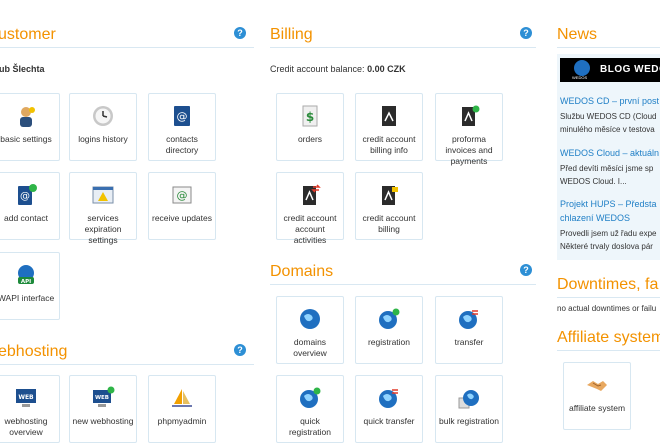 The width and height of the screenshot is (660, 443). Describe the element at coordinates (389, 342) in the screenshot. I see `tile-label: registration` at that location.